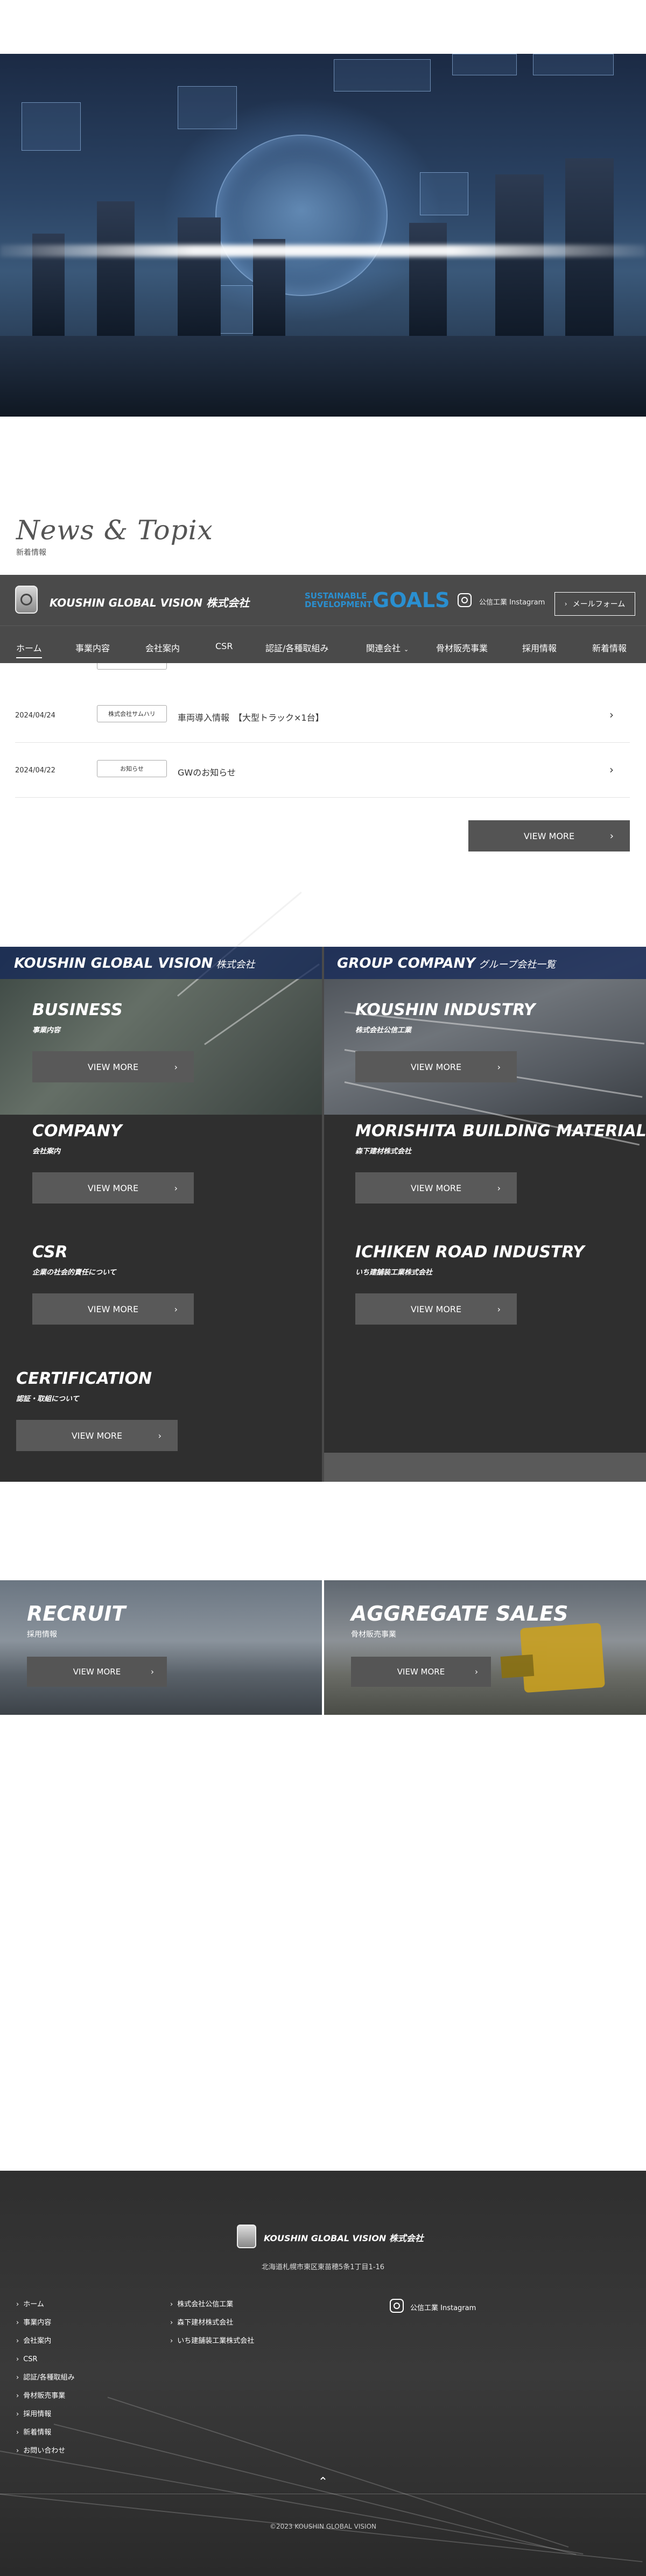 The width and height of the screenshot is (646, 2576). I want to click on footer-link-certification: 認証/各種取組み, so click(45, 2378).